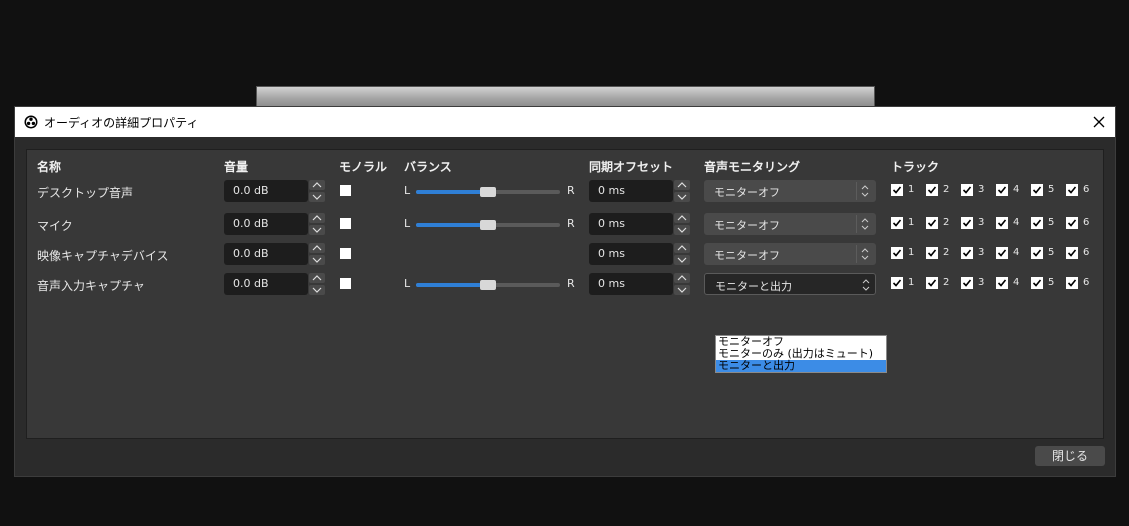 Image resolution: width=1129 pixels, height=526 pixels. What do you see at coordinates (1070, 456) in the screenshot?
I see `close-button: 閉じる` at bounding box center [1070, 456].